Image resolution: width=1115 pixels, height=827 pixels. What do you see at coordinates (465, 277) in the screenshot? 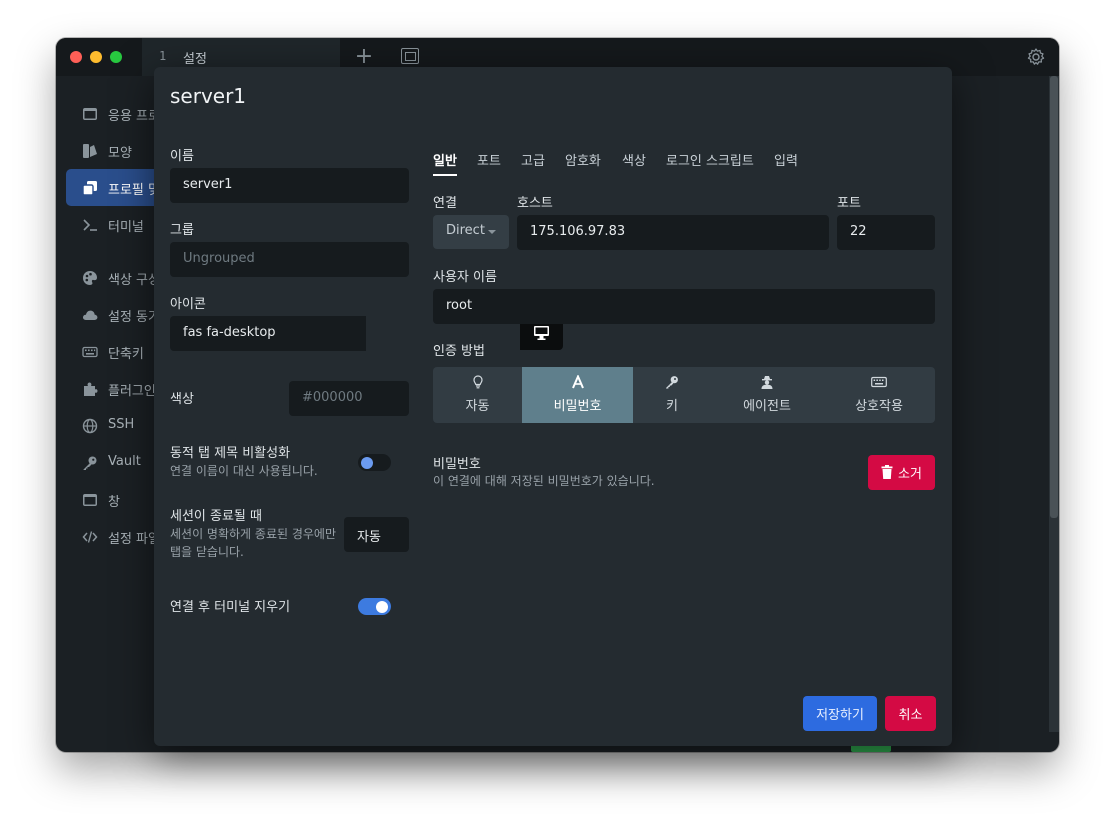
I see `username-label: 사용자 이름` at bounding box center [465, 277].